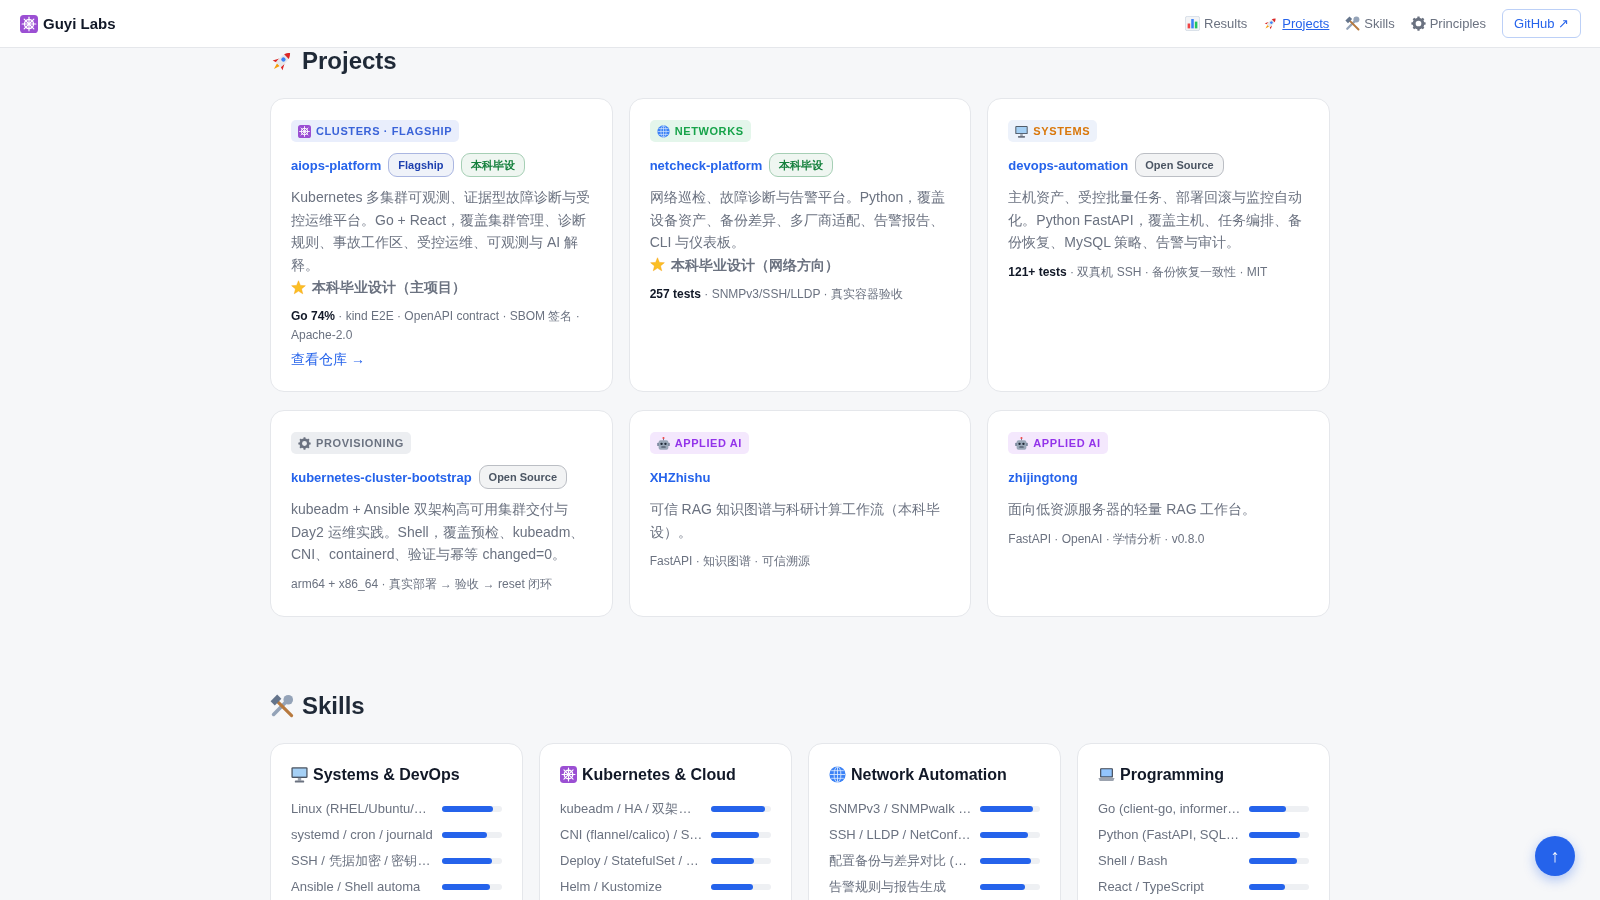 The height and width of the screenshot is (900, 1600). Describe the element at coordinates (1156, 220) in the screenshot. I see `project-description: 主机资产、受控批量任务、部署回滚与监控自动化。Python FastAPI，覆盖主机、任务编排、备份恢复、MySQL 策略、告警与审计。` at that location.